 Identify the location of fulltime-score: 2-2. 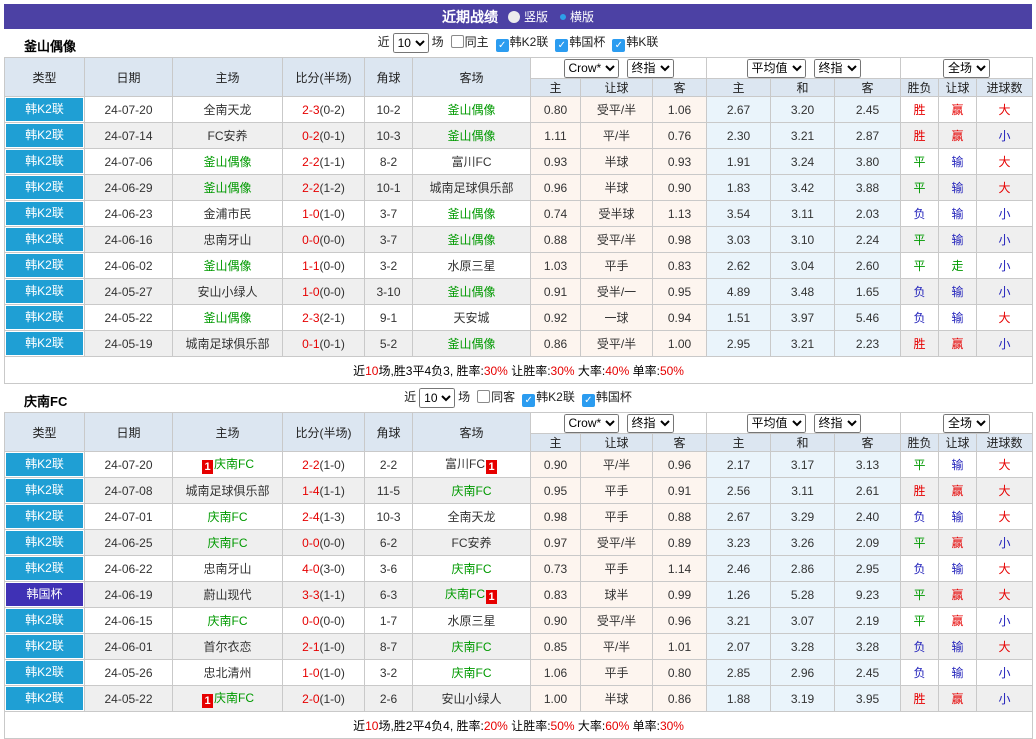
(311, 187).